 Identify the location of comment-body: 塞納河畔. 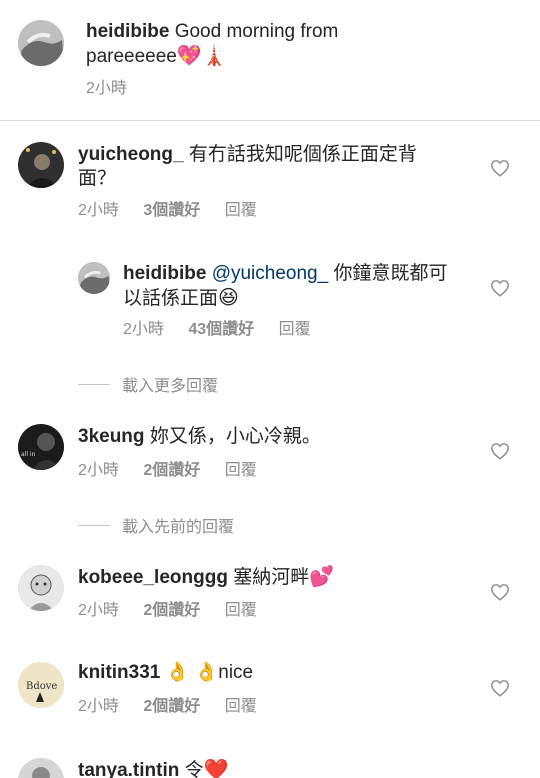
(271, 577).